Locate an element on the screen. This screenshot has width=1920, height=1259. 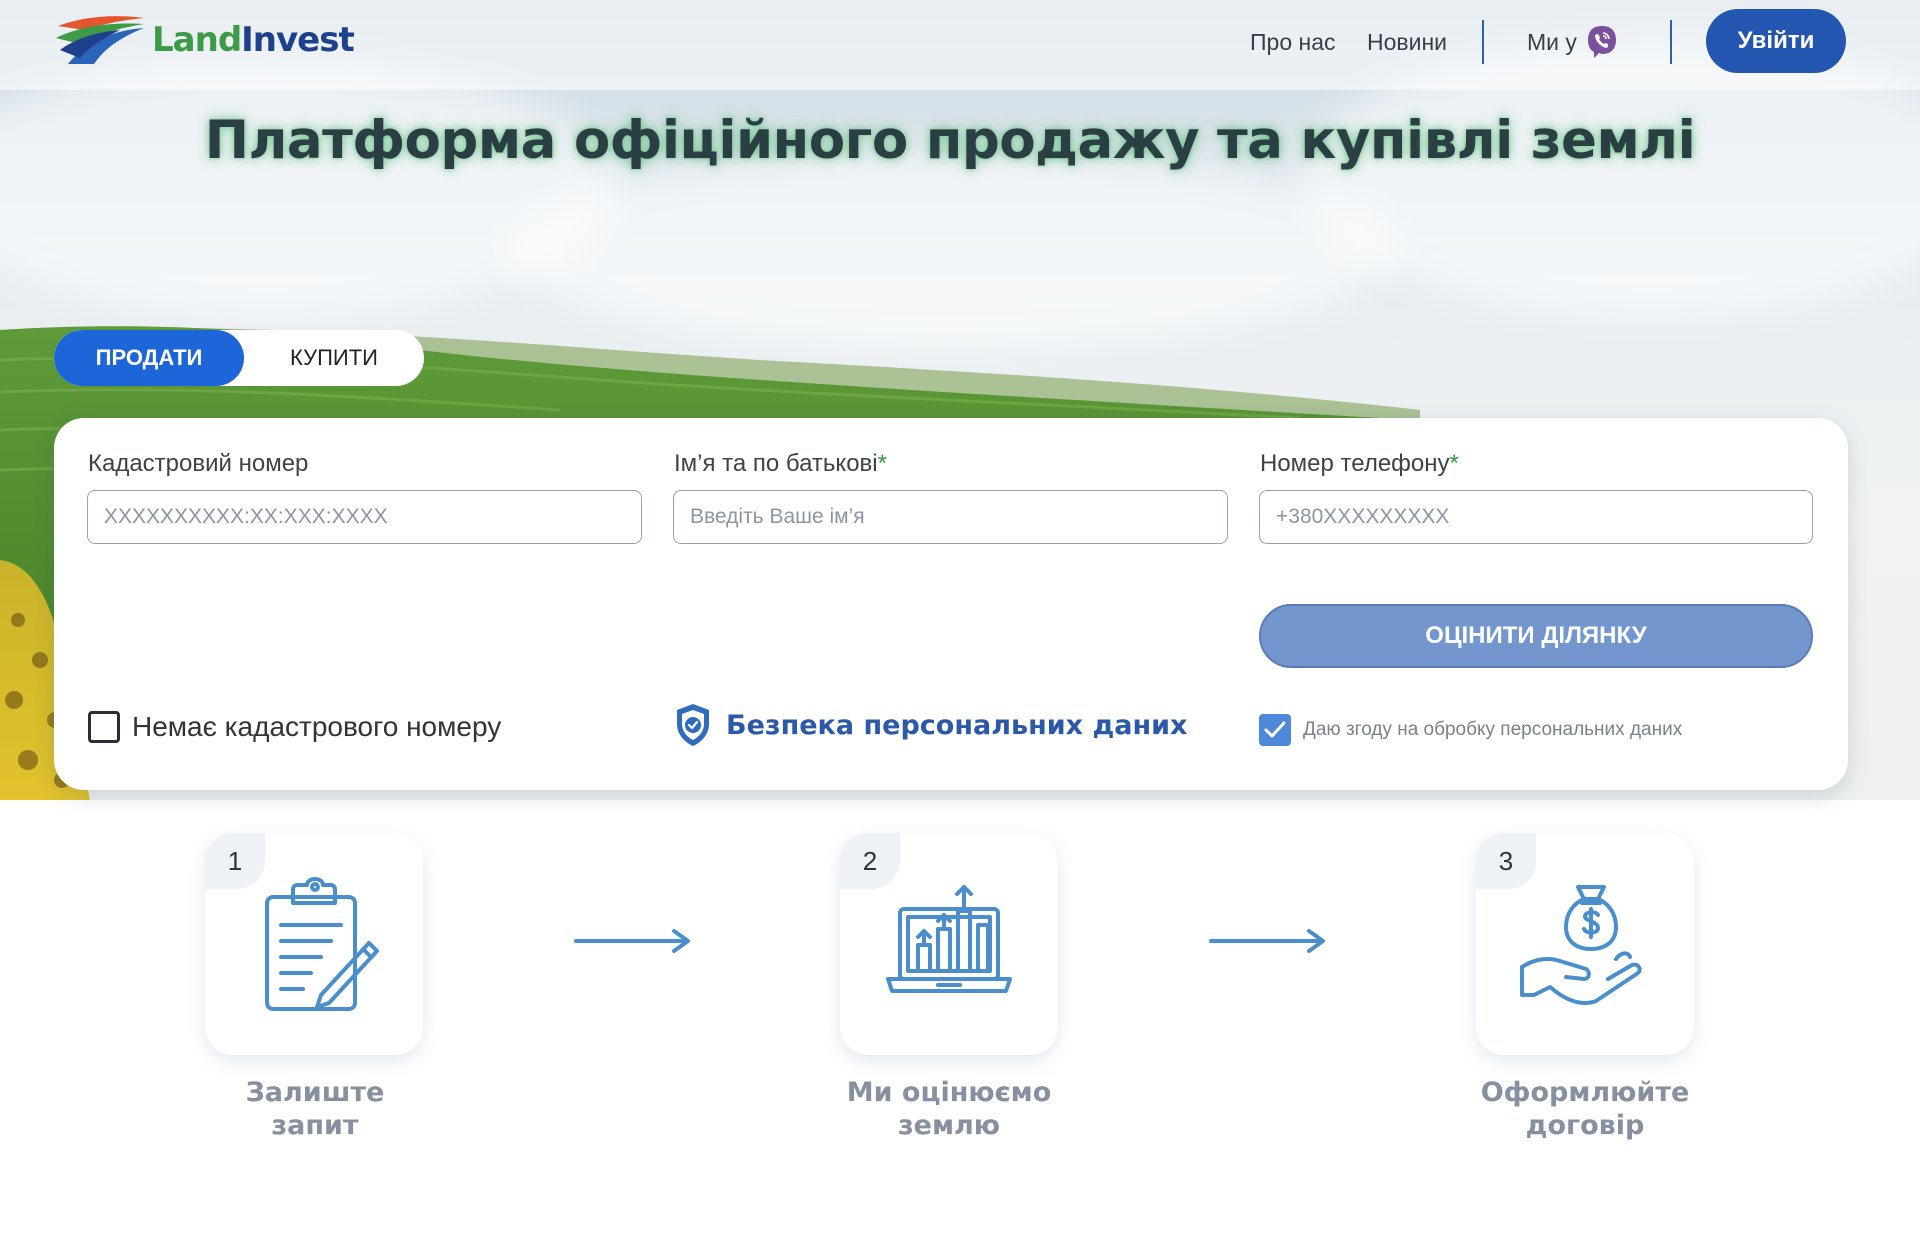
estimate-plot-button: ОЦІНИТИ ДІЛЯНКУ is located at coordinates (1536, 636).